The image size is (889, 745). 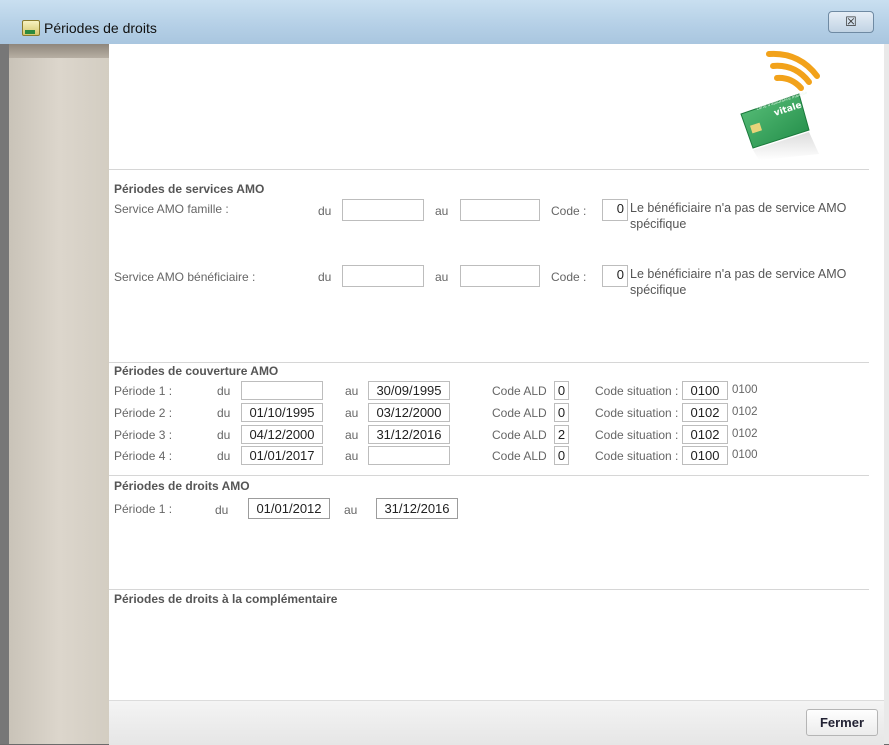 I want to click on couverture-2-du-field: 01/10/1995, so click(x=282, y=412).